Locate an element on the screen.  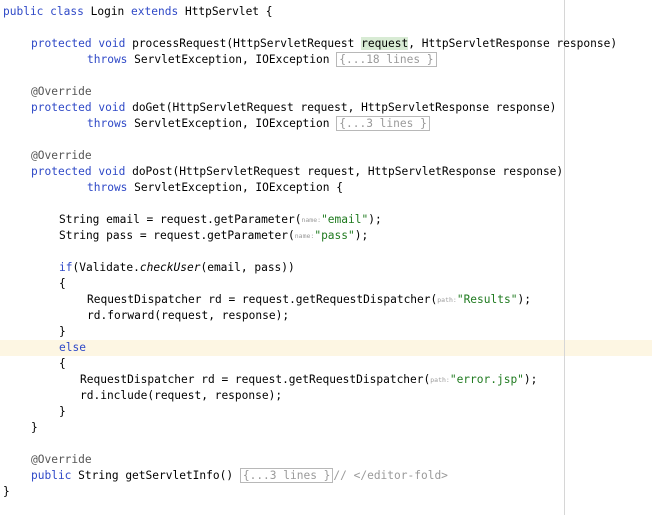
current-line-highlight is located at coordinates (326, 348).